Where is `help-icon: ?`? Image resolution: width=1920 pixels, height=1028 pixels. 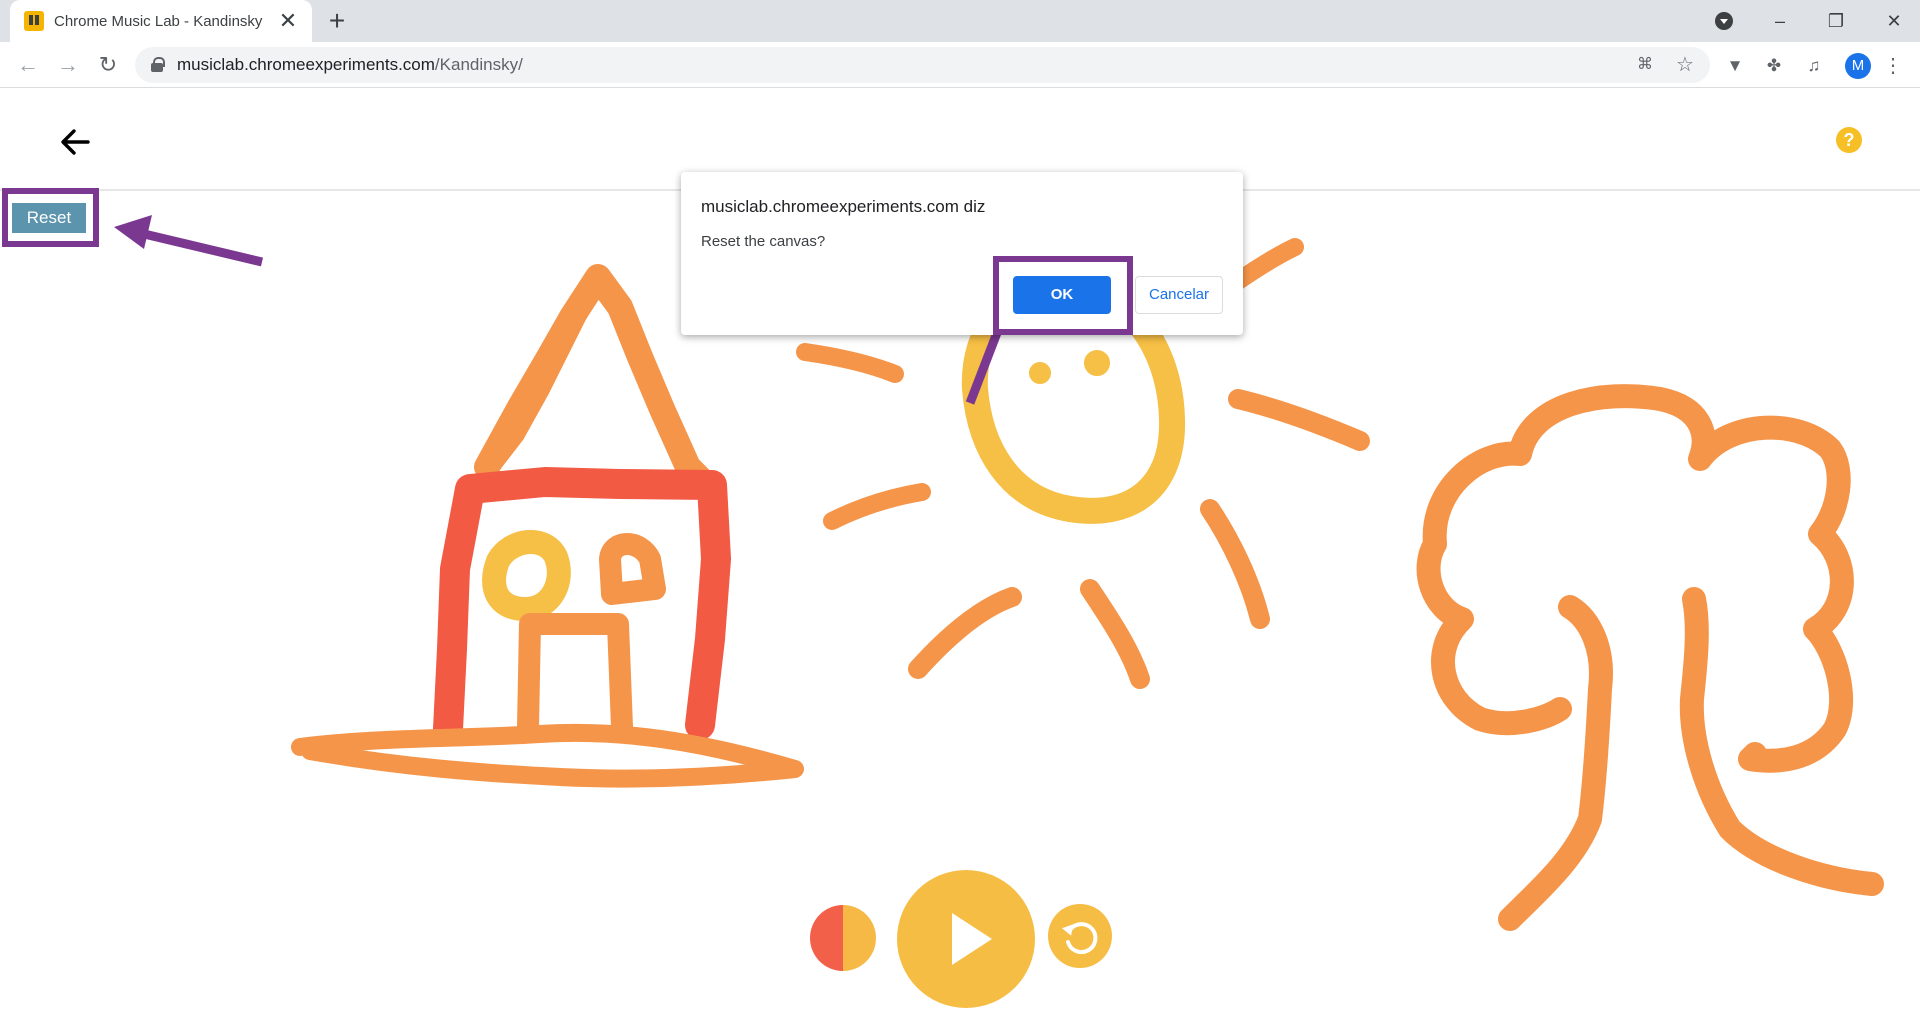 help-icon: ? is located at coordinates (1849, 140).